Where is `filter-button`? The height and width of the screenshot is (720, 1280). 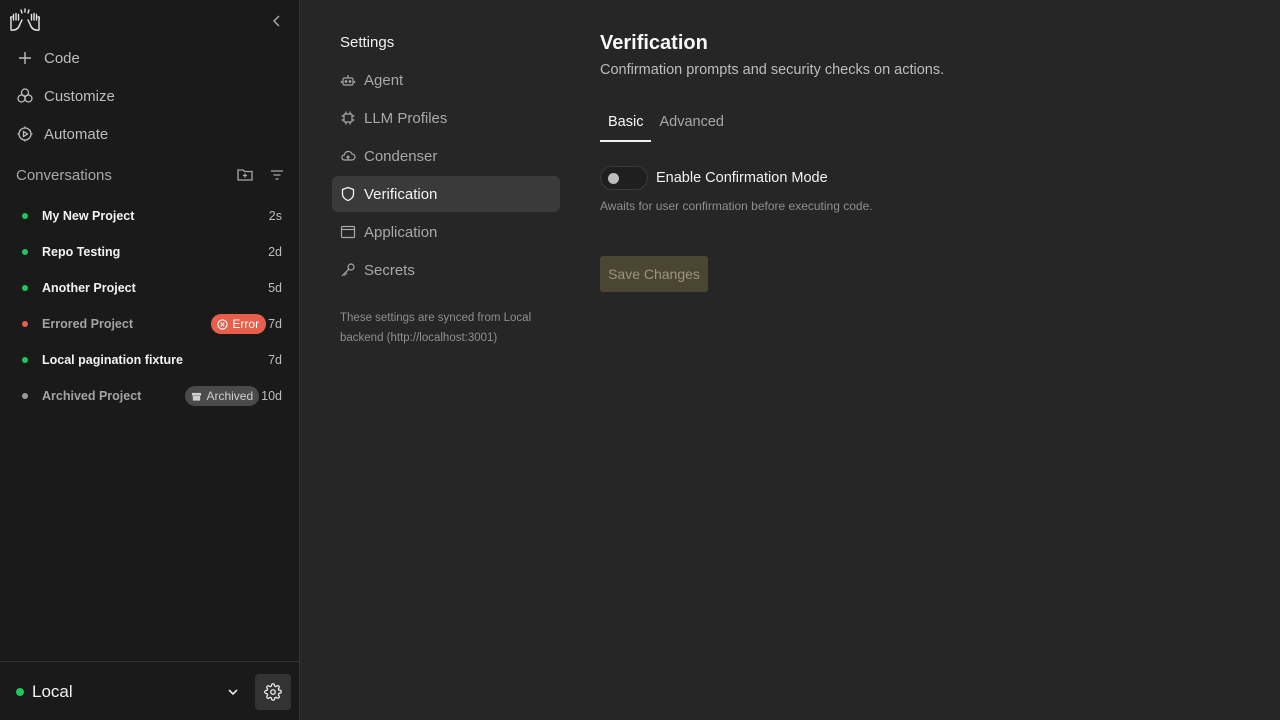
filter-button is located at coordinates (277, 175).